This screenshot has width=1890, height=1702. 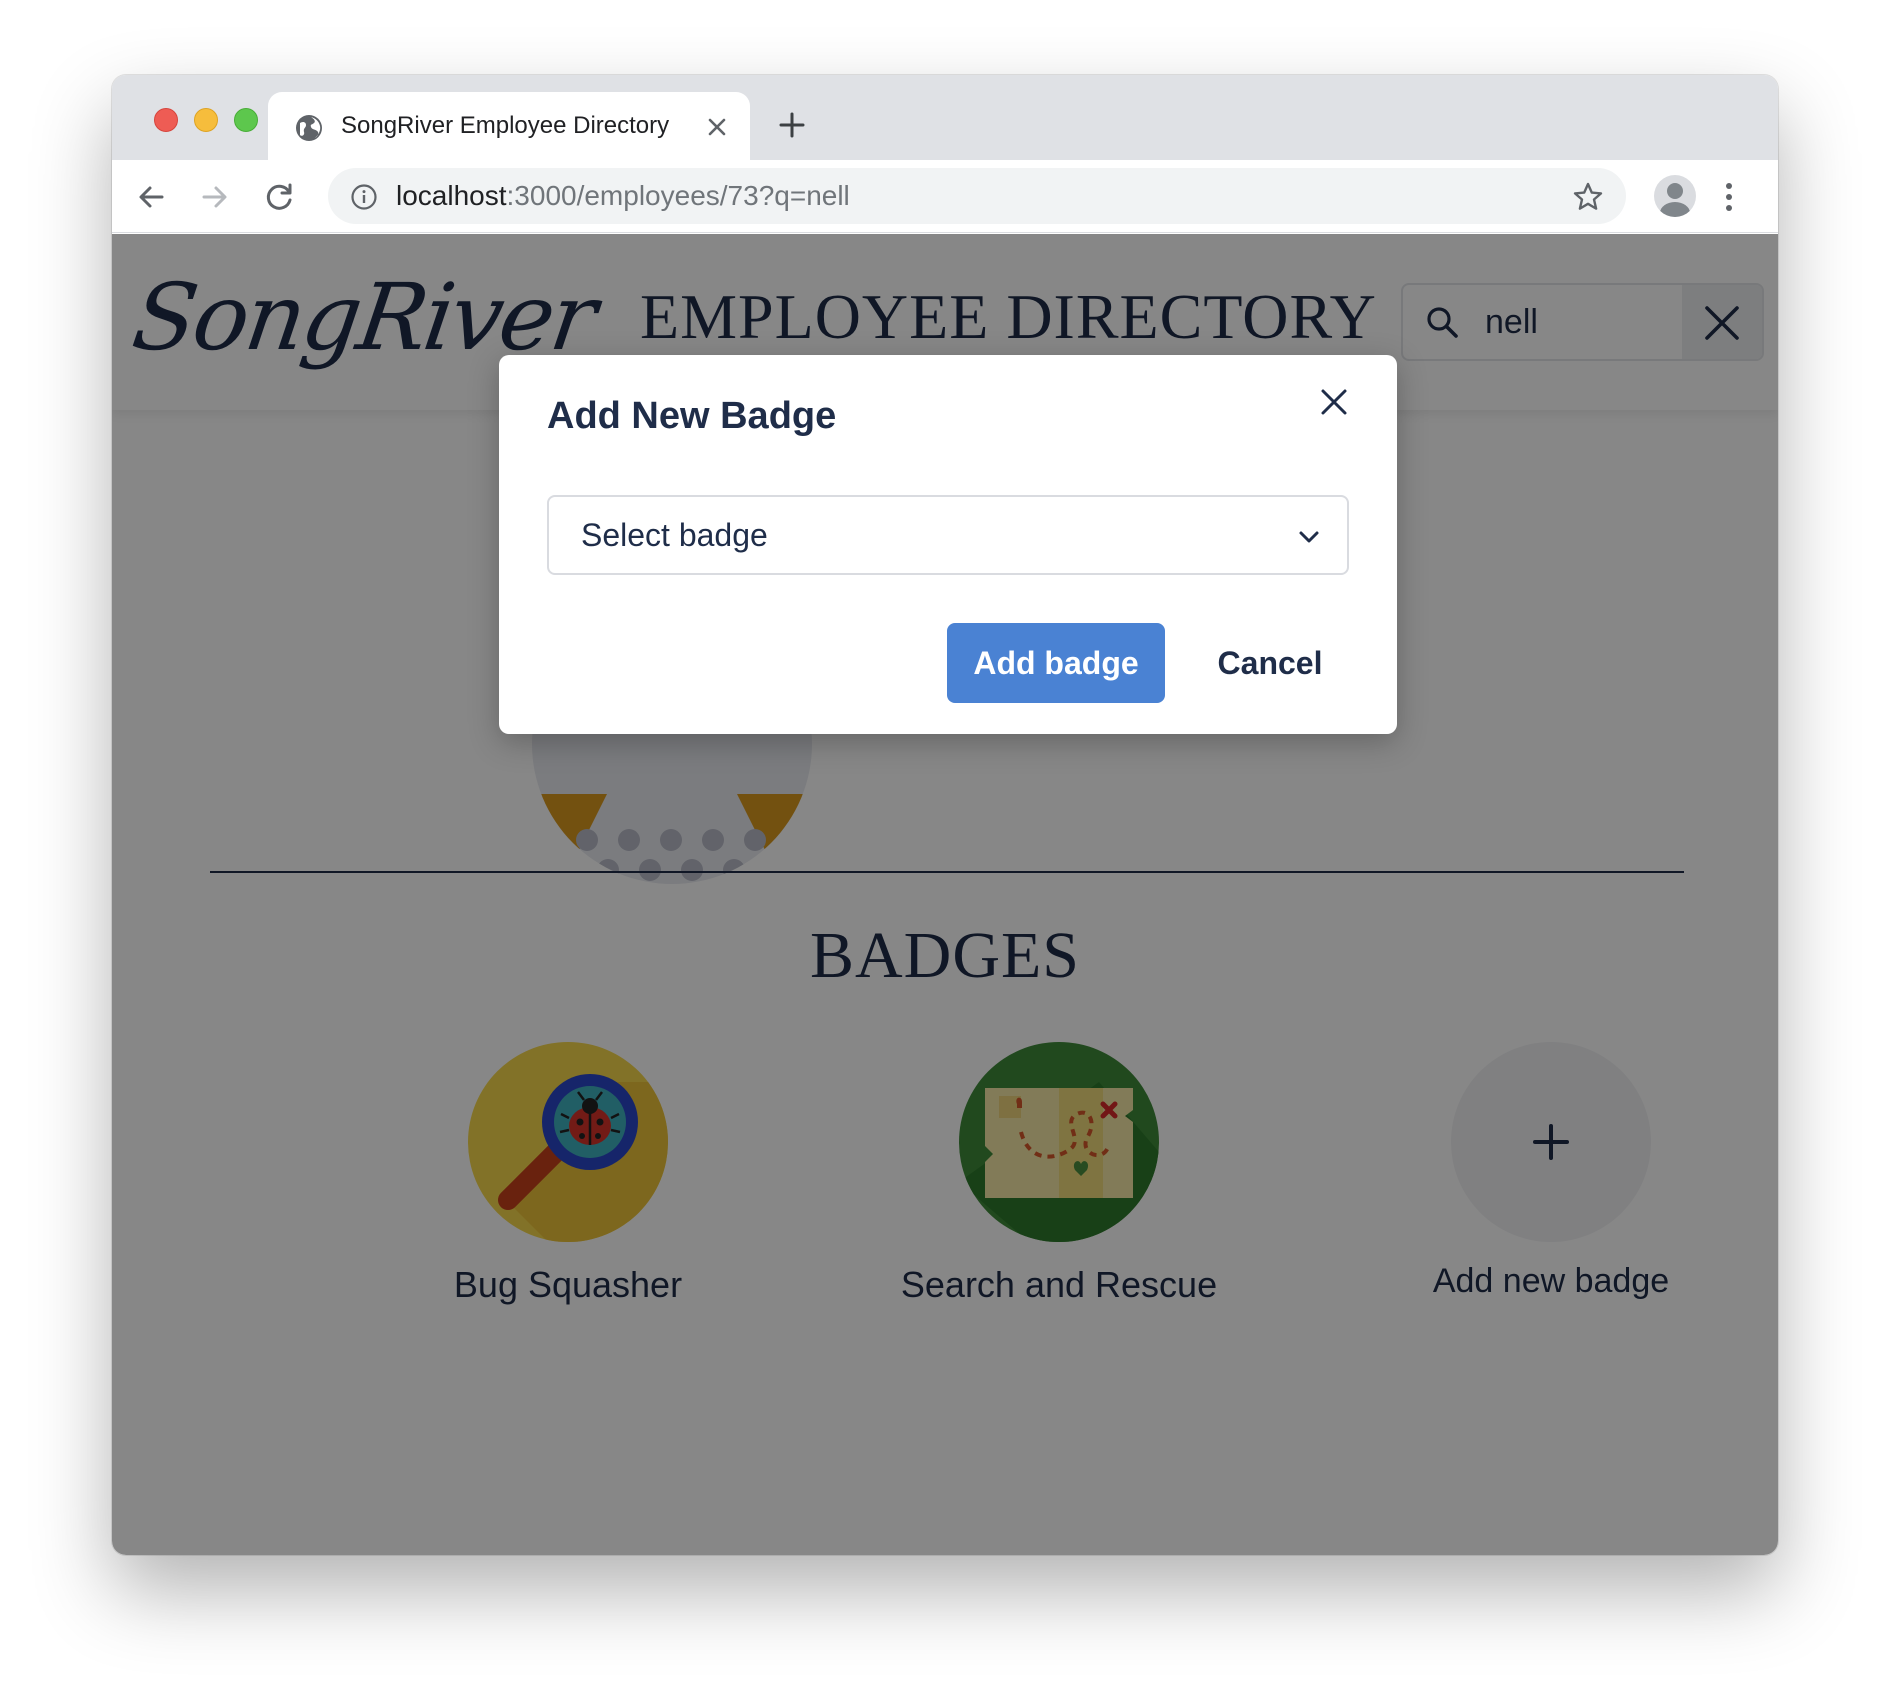 What do you see at coordinates (948, 535) in the screenshot?
I see `badge-select: Select badge` at bounding box center [948, 535].